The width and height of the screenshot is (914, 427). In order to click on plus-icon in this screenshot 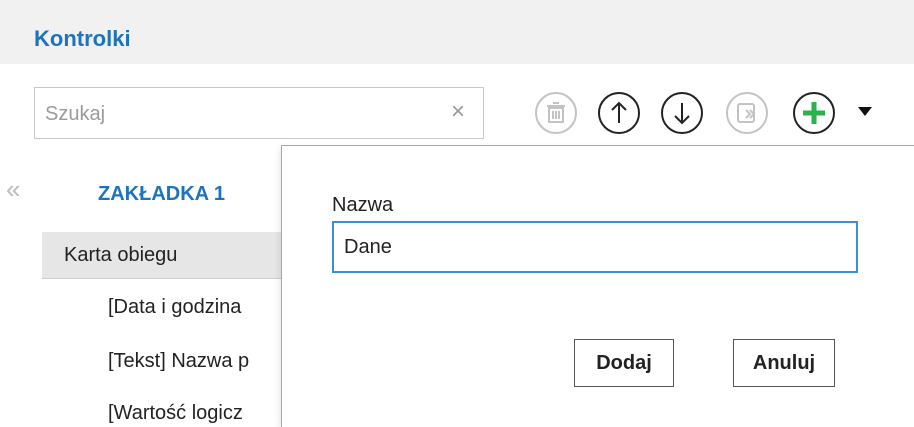, I will do `click(814, 113)`.